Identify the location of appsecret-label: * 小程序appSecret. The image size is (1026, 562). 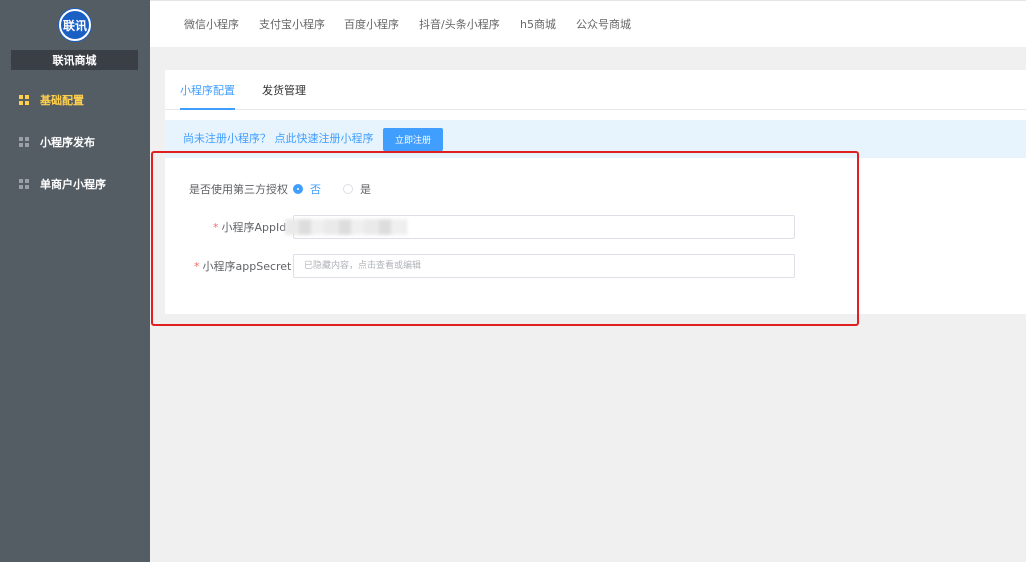
(242, 266).